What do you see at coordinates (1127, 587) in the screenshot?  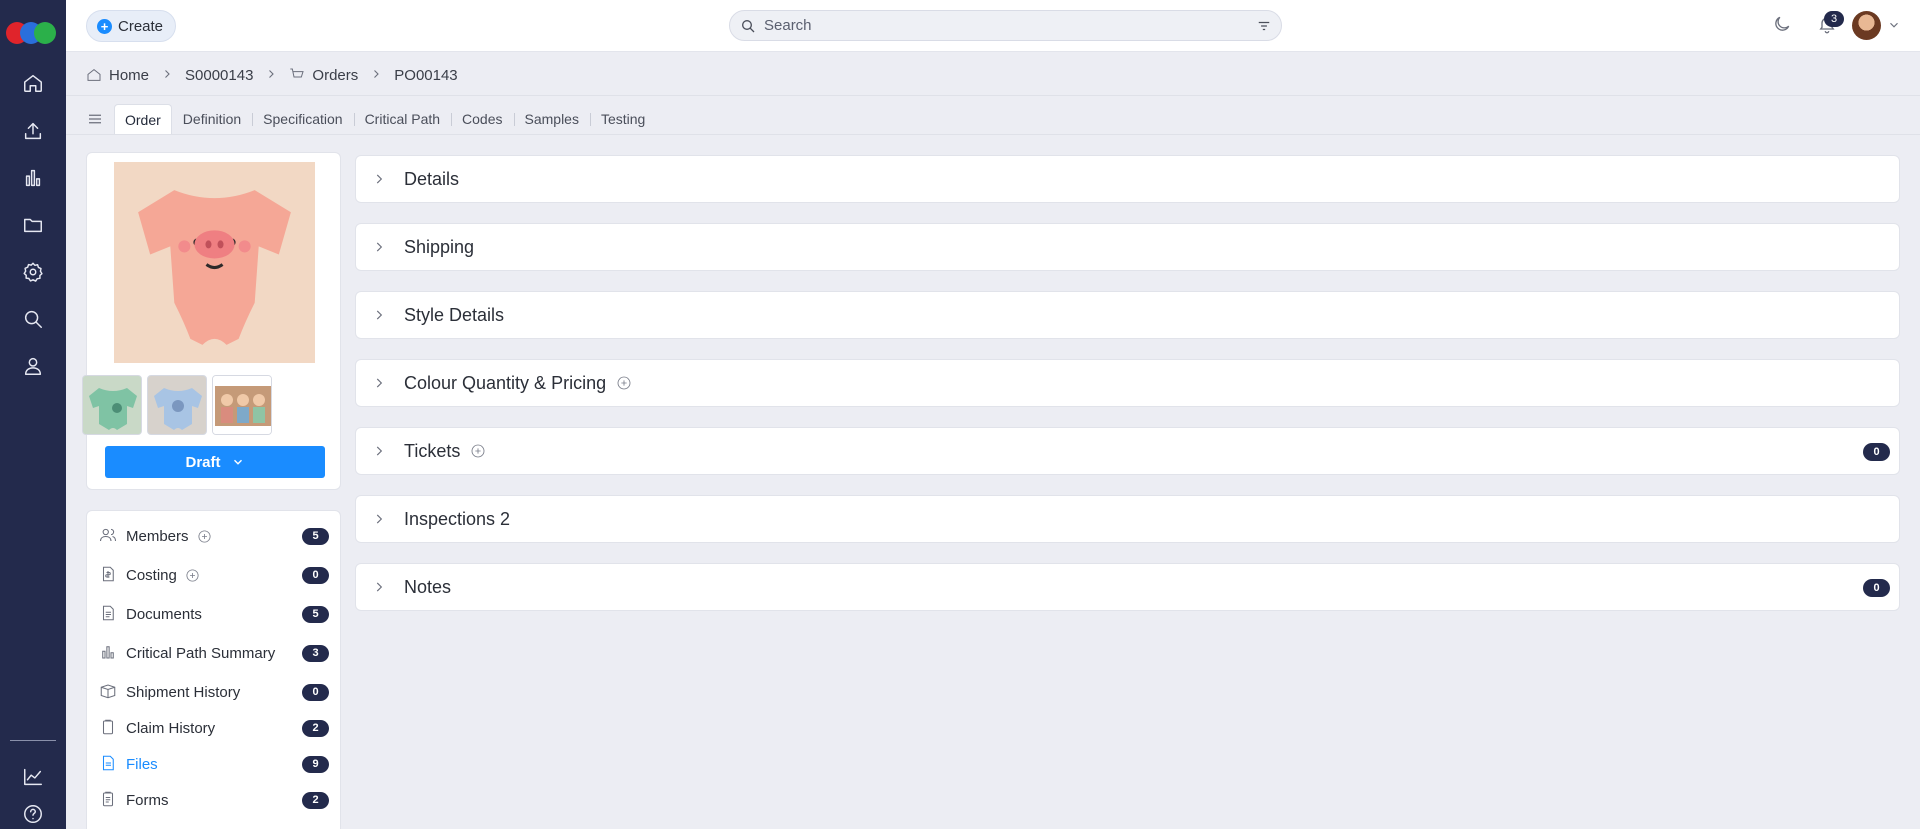 I see `section-notes: Notes 0` at bounding box center [1127, 587].